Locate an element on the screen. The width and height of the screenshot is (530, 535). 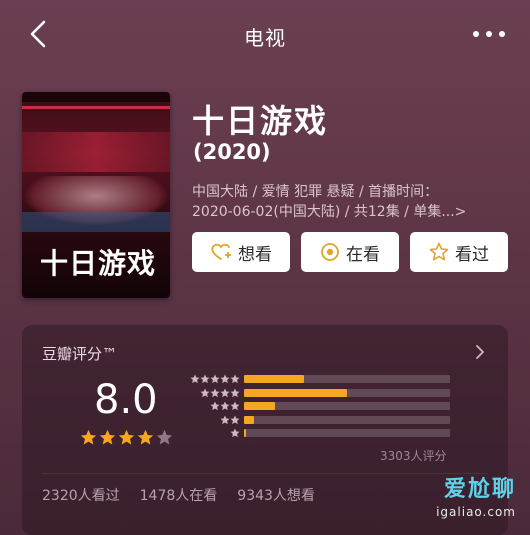
watching-count: 1478人在看 is located at coordinates (179, 495).